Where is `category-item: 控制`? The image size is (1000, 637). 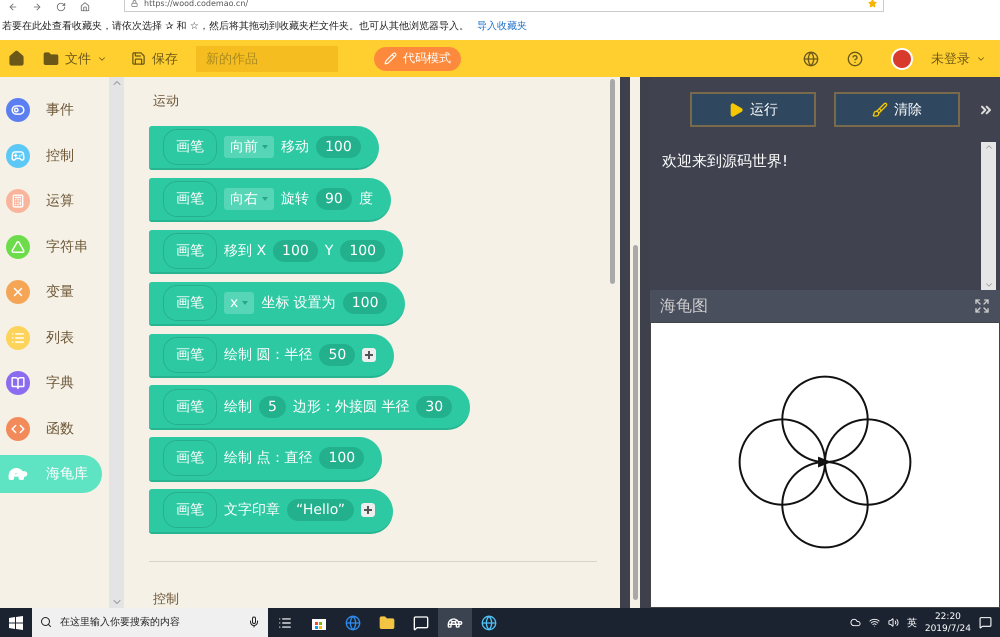
category-item: 控制 is located at coordinates (51, 155).